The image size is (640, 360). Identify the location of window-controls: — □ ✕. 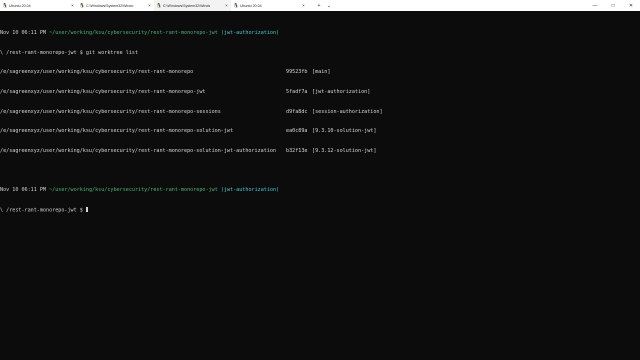
(613, 5).